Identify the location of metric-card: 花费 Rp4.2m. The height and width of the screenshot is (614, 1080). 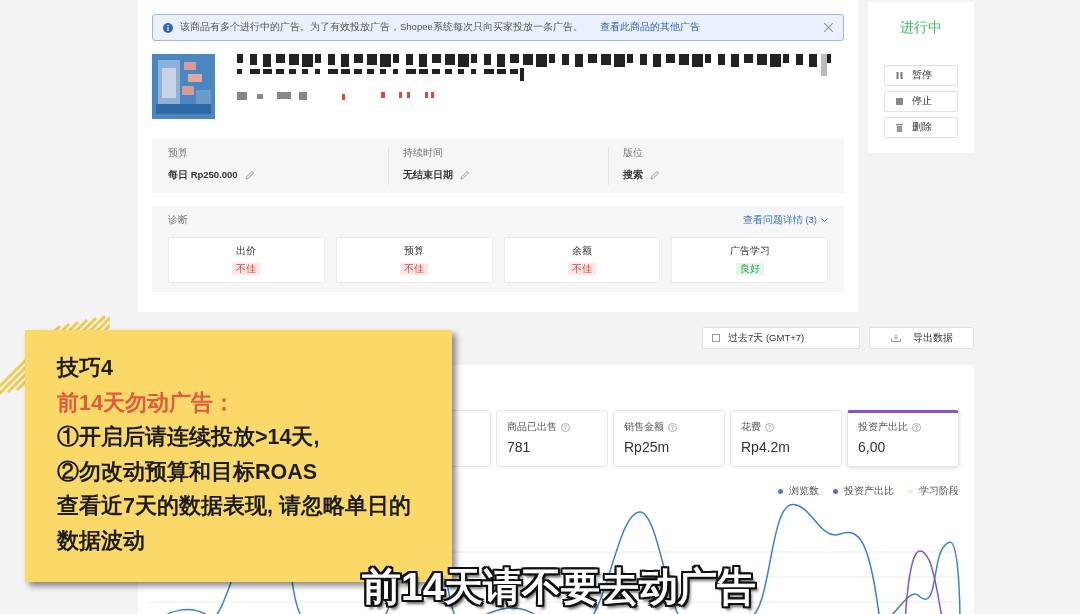
(786, 438).